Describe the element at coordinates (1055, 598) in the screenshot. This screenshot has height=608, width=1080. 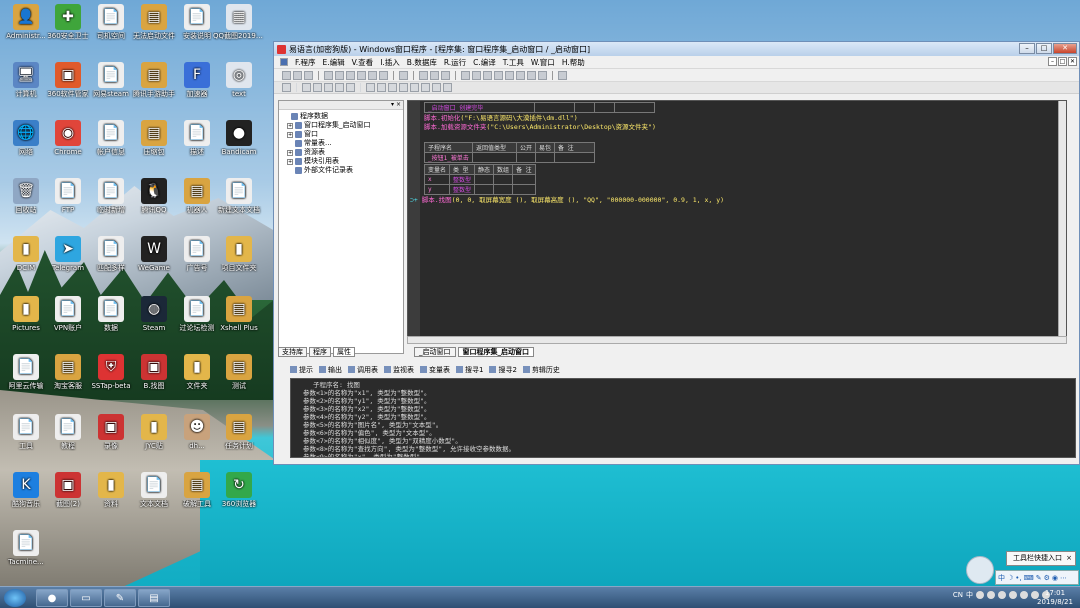
I see `tray-clock: 17:01 2019/8/21` at that location.